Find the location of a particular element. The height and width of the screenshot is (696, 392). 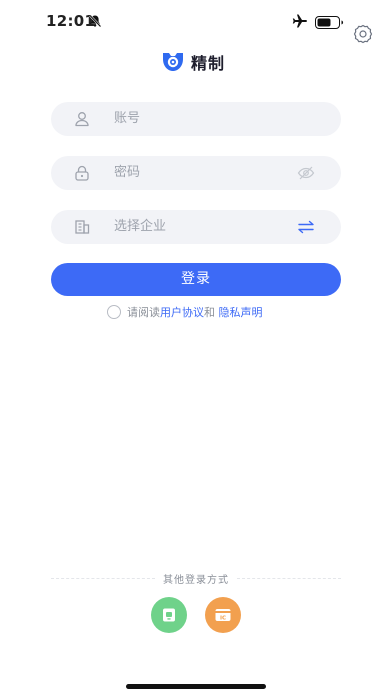

login-button: 登录 is located at coordinates (196, 279).